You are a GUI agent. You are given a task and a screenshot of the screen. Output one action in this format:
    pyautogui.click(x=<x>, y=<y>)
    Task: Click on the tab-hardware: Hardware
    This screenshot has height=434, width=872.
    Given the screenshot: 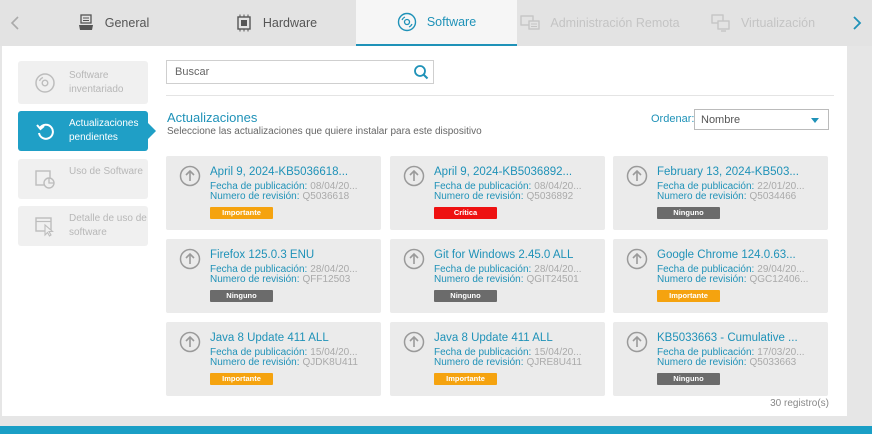 What is the action you would take?
    pyautogui.click(x=276, y=23)
    